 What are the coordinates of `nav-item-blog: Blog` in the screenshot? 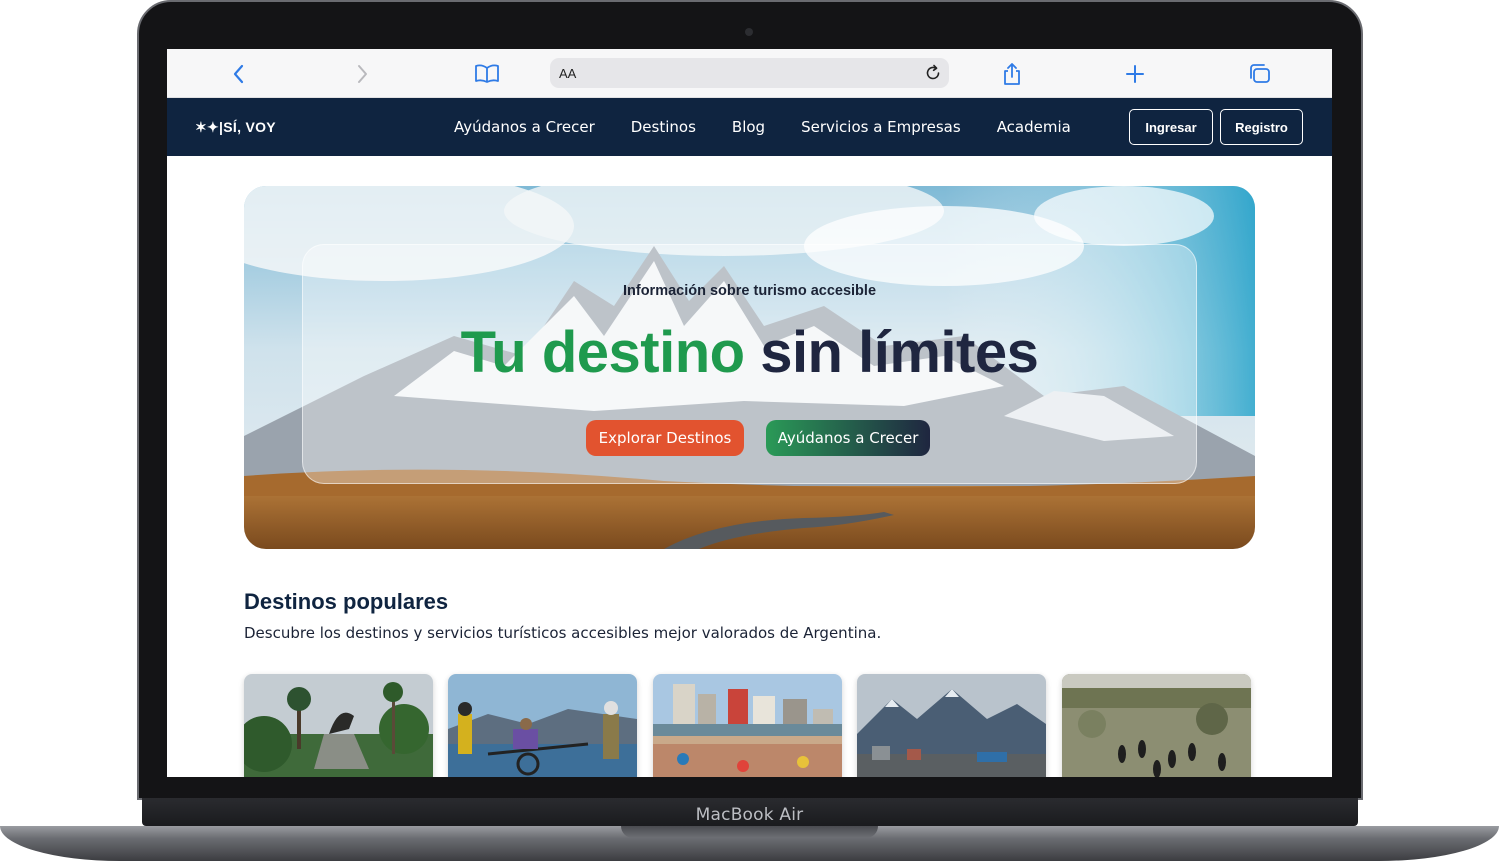 It's located at (748, 127).